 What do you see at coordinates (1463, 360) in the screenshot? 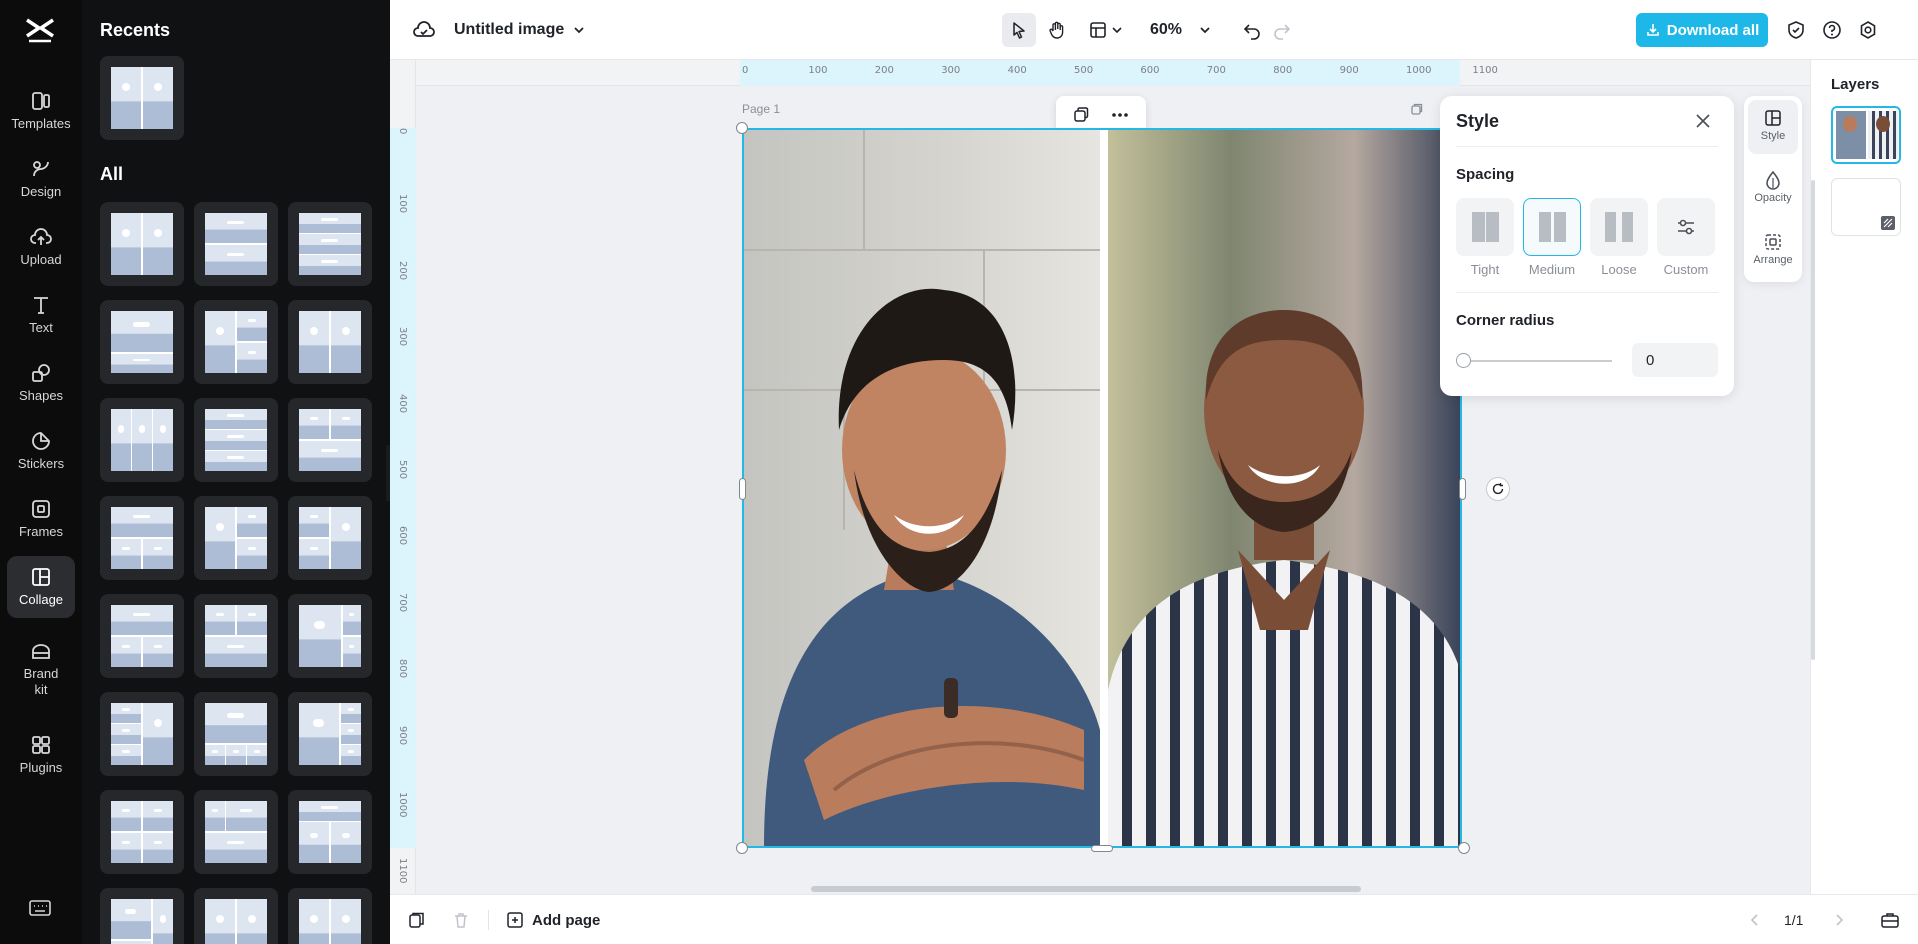
I see `corner-radius-slider-knob` at bounding box center [1463, 360].